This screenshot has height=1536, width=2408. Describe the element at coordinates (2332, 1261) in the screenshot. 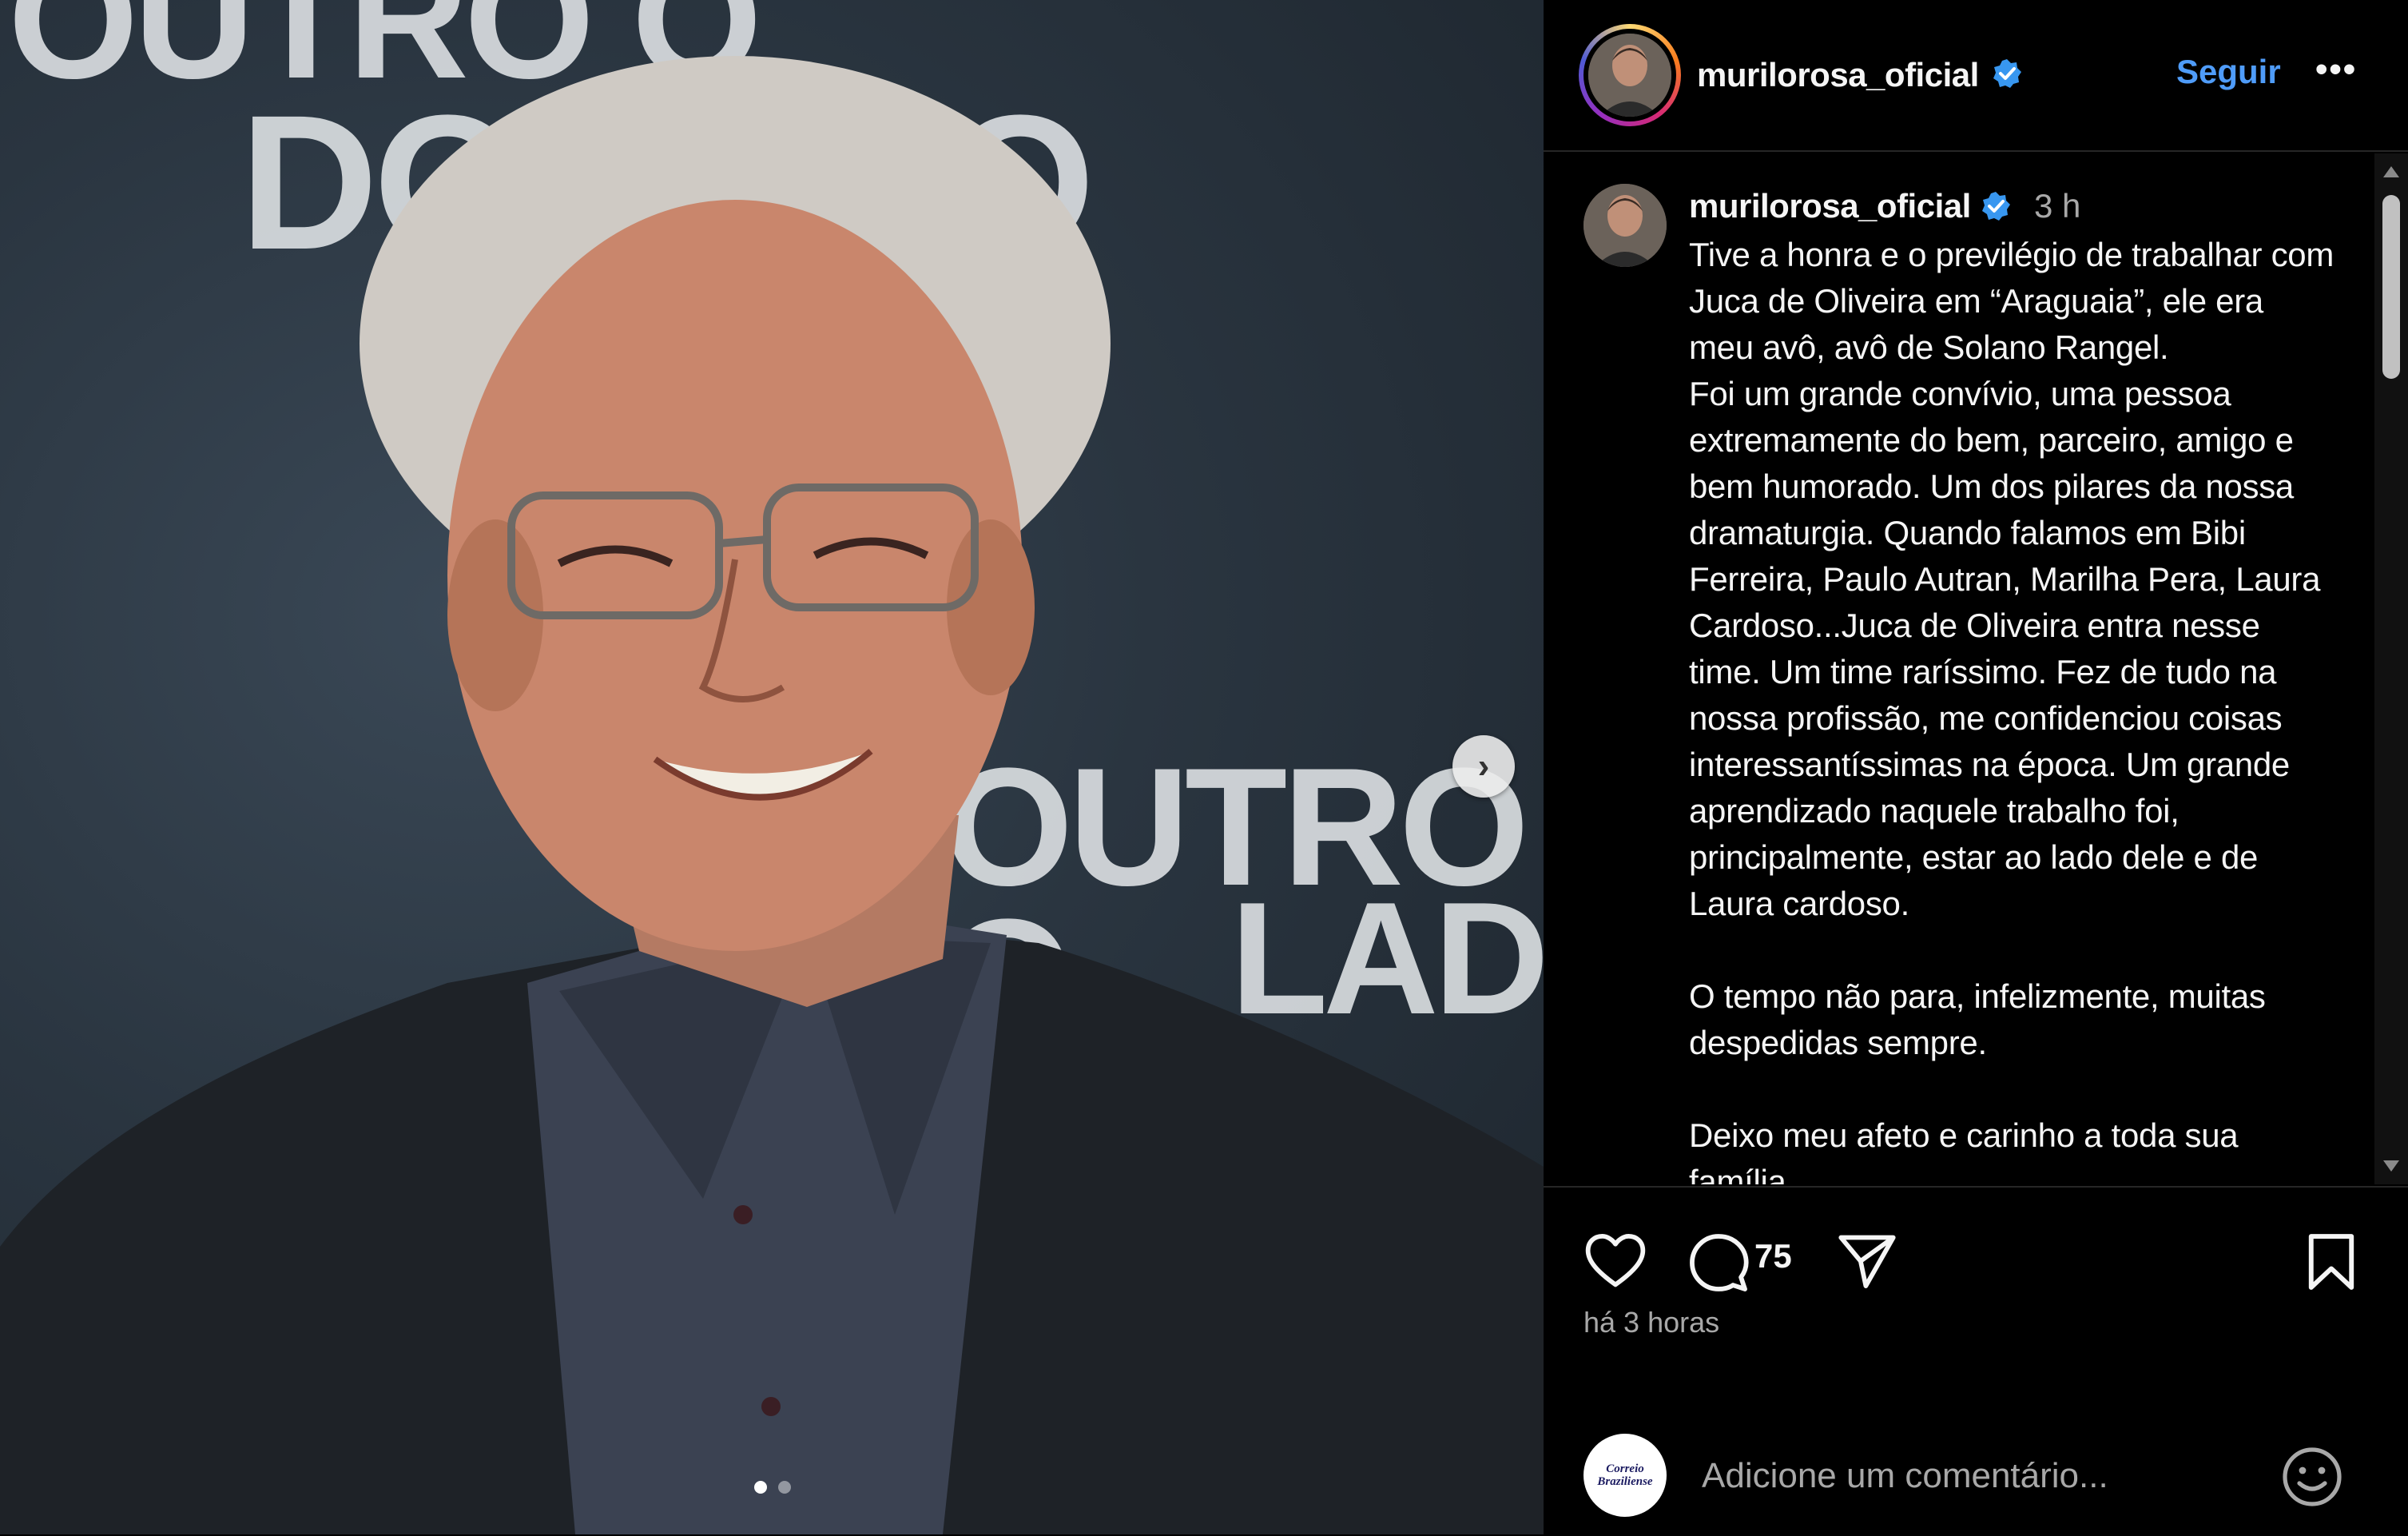

I see `bookmark-icon` at that location.